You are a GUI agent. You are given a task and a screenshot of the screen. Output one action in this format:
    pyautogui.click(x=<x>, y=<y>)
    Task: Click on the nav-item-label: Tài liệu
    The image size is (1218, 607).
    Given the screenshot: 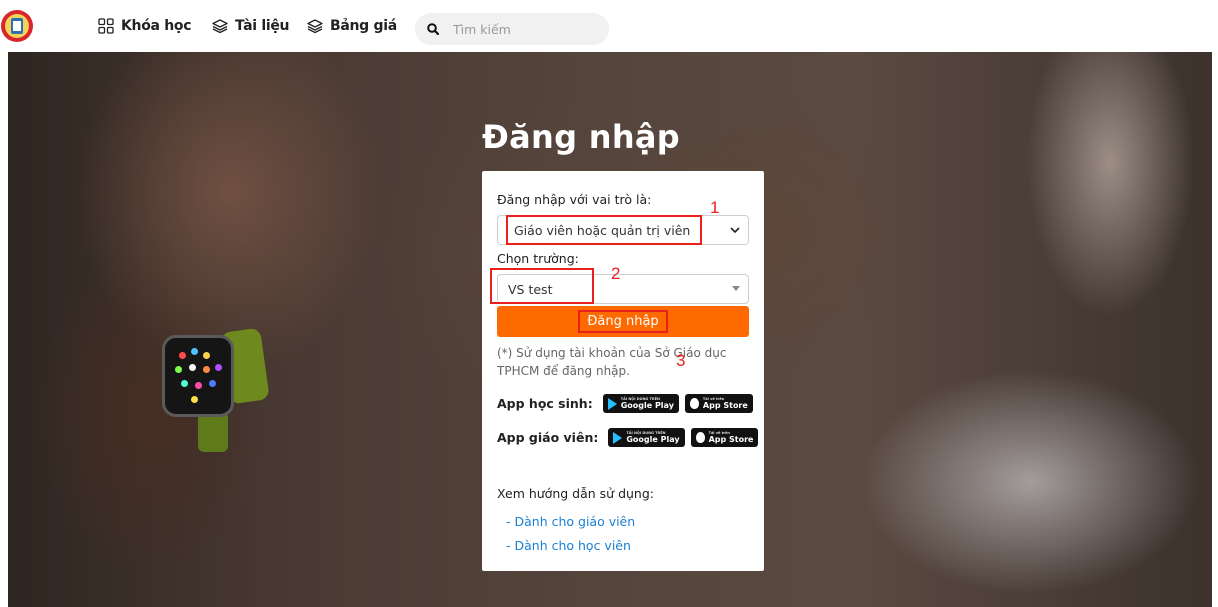 What is the action you would take?
    pyautogui.click(x=262, y=26)
    